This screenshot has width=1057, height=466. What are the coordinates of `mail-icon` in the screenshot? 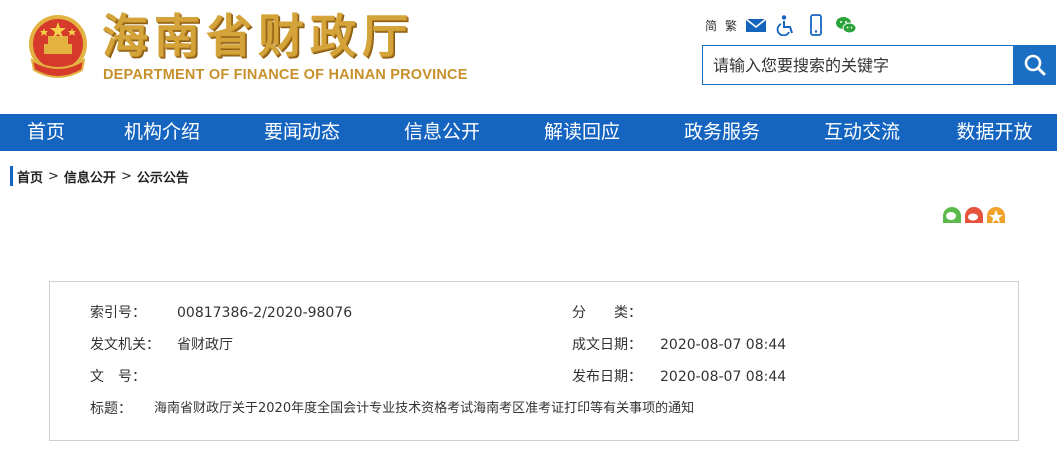 It's located at (756, 25).